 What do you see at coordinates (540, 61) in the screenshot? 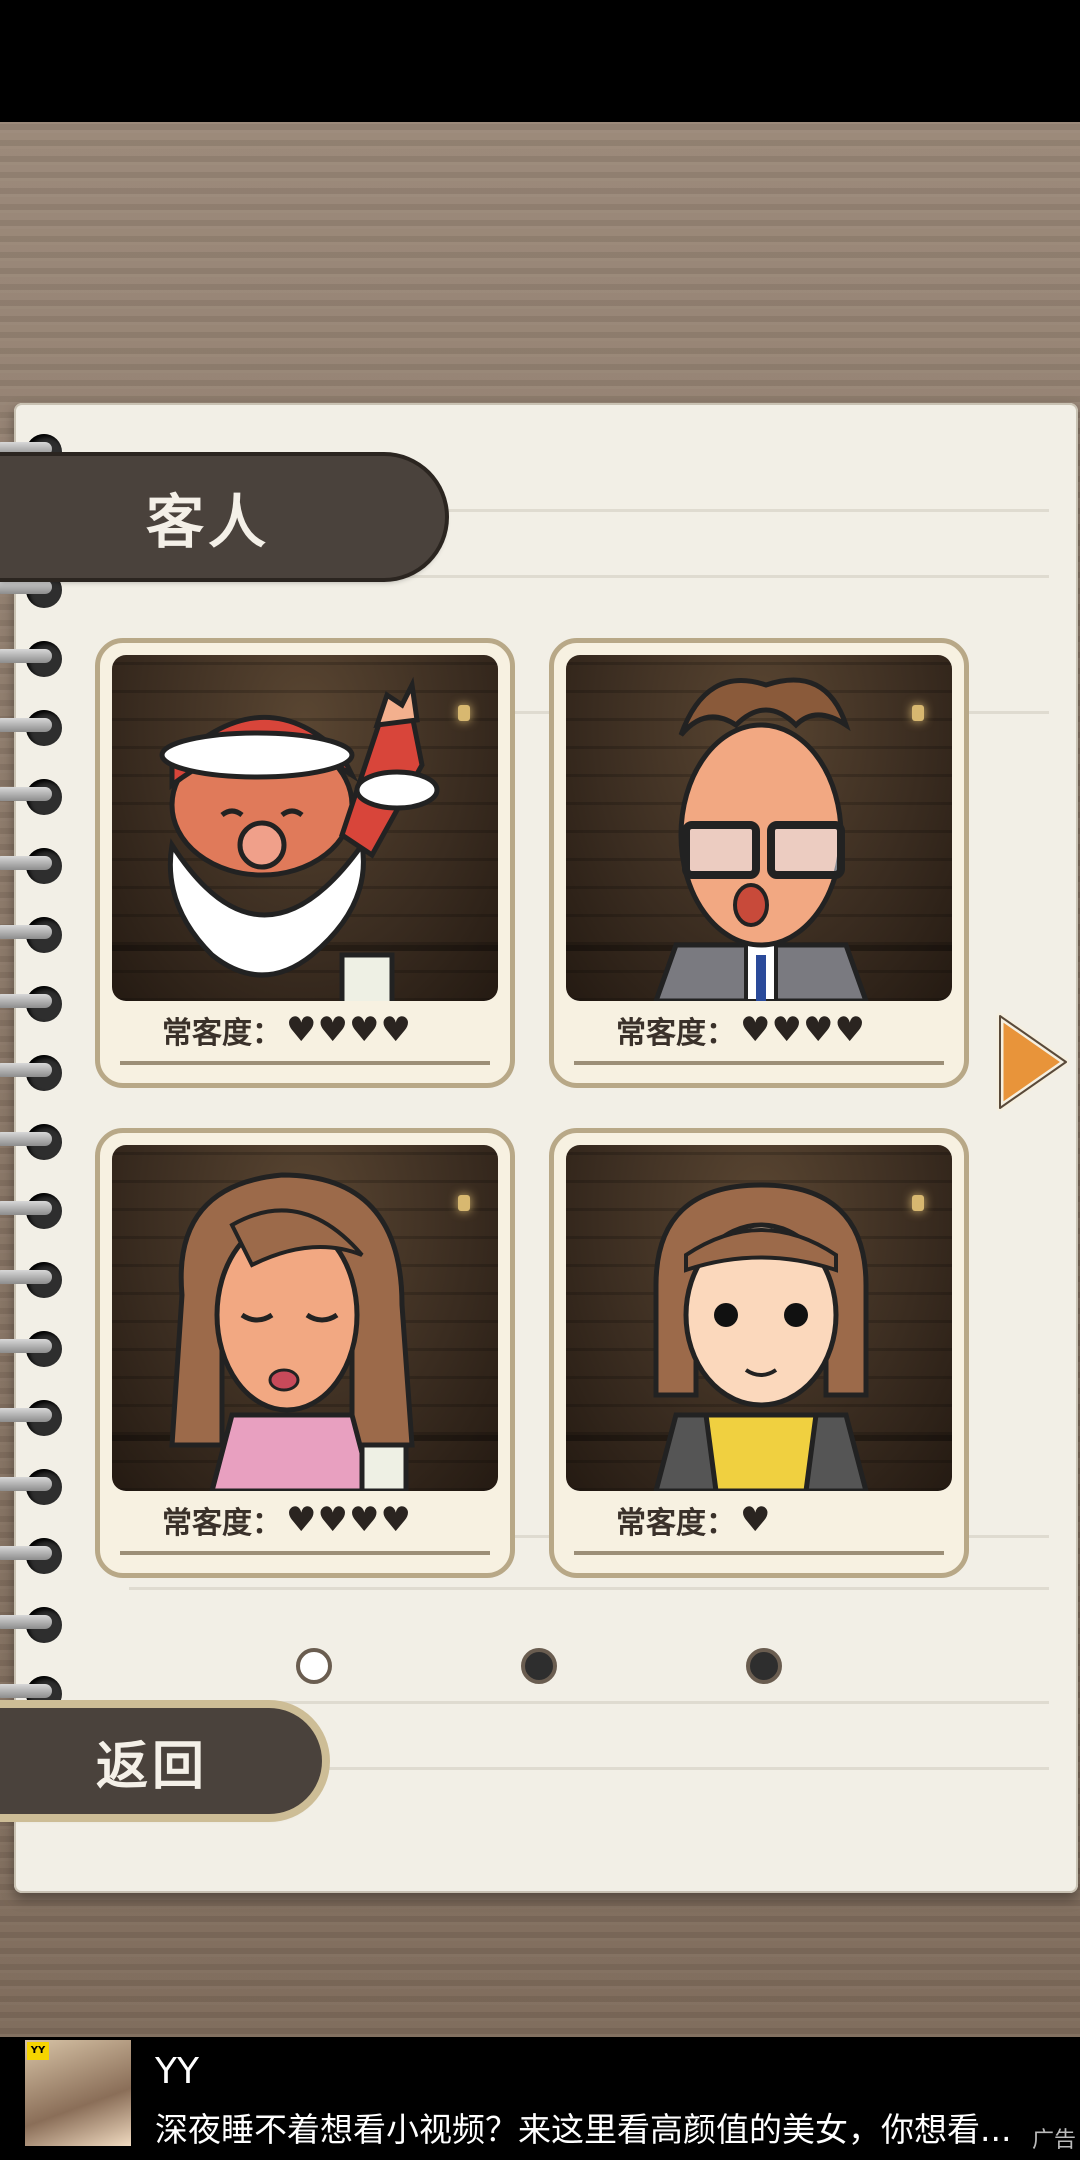
I see `status-bar` at bounding box center [540, 61].